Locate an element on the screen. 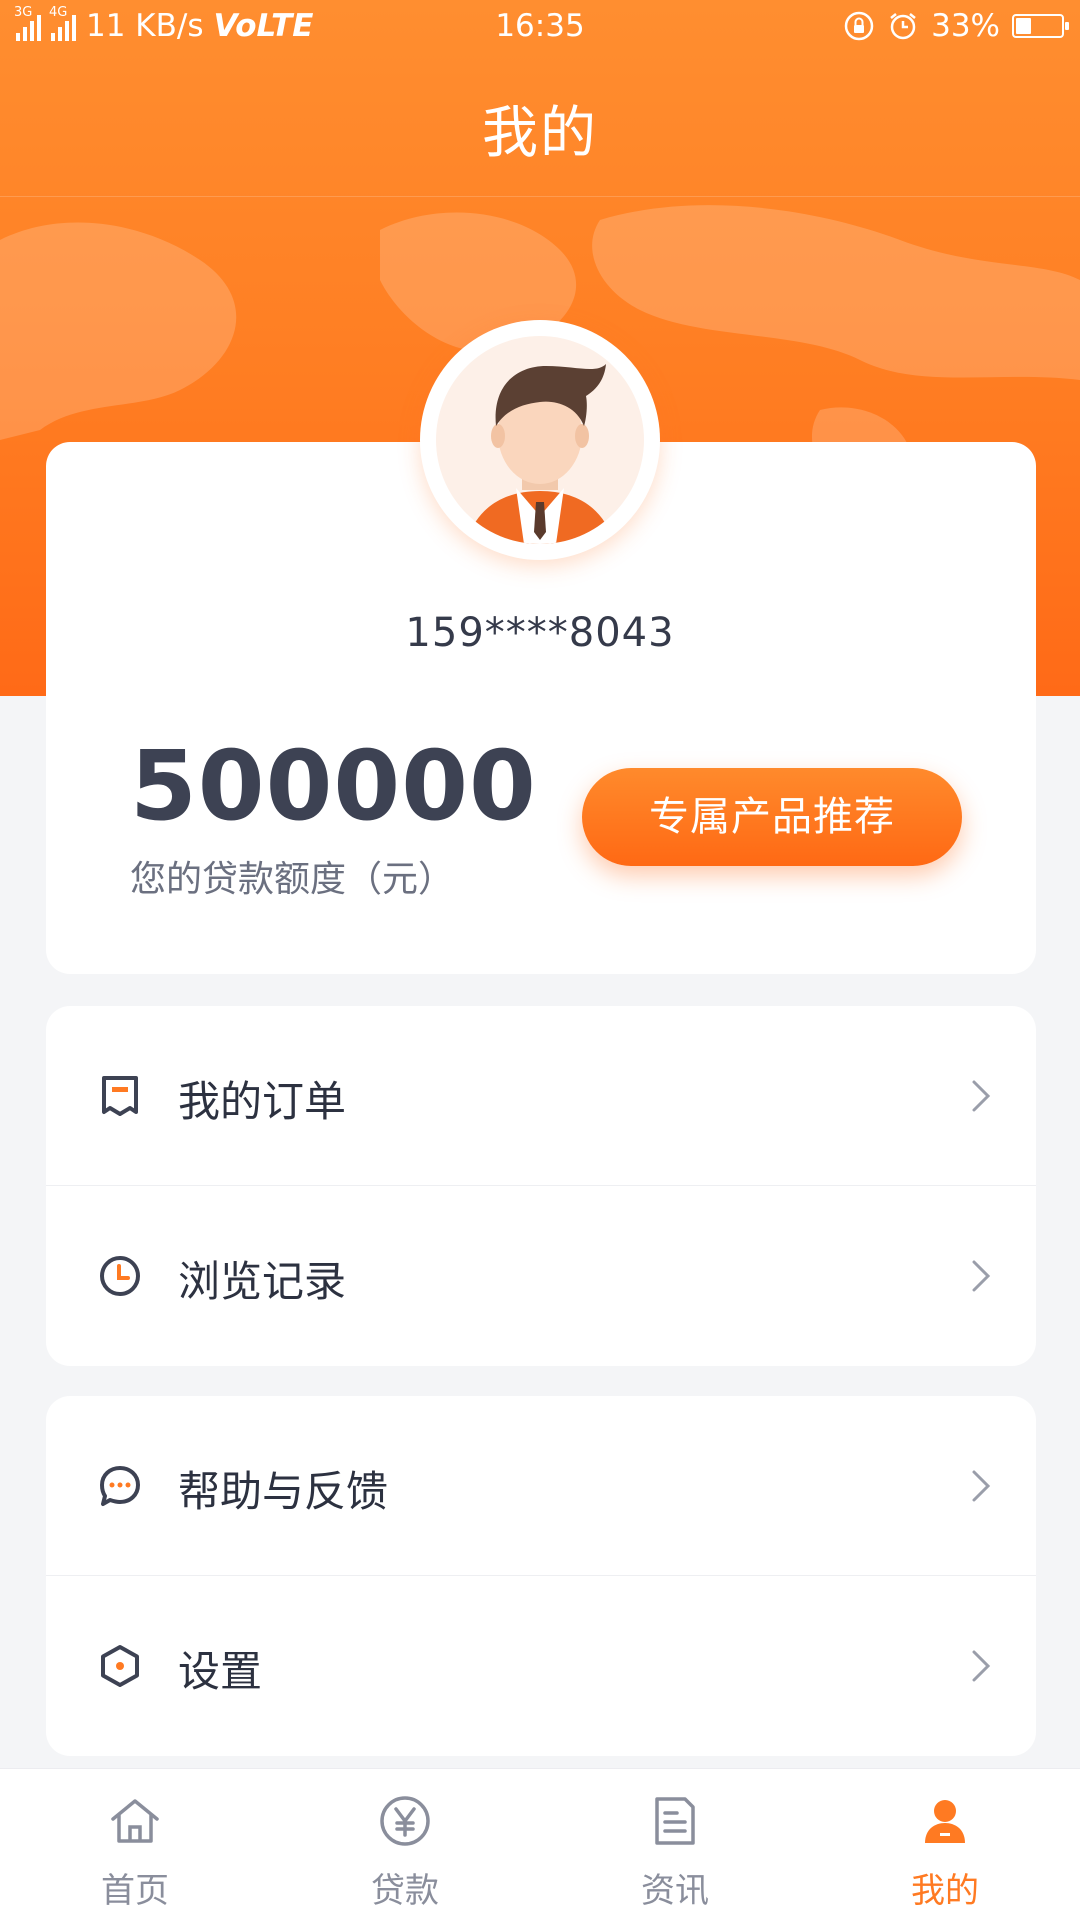  tab-label: 首页 is located at coordinates (135, 1891).